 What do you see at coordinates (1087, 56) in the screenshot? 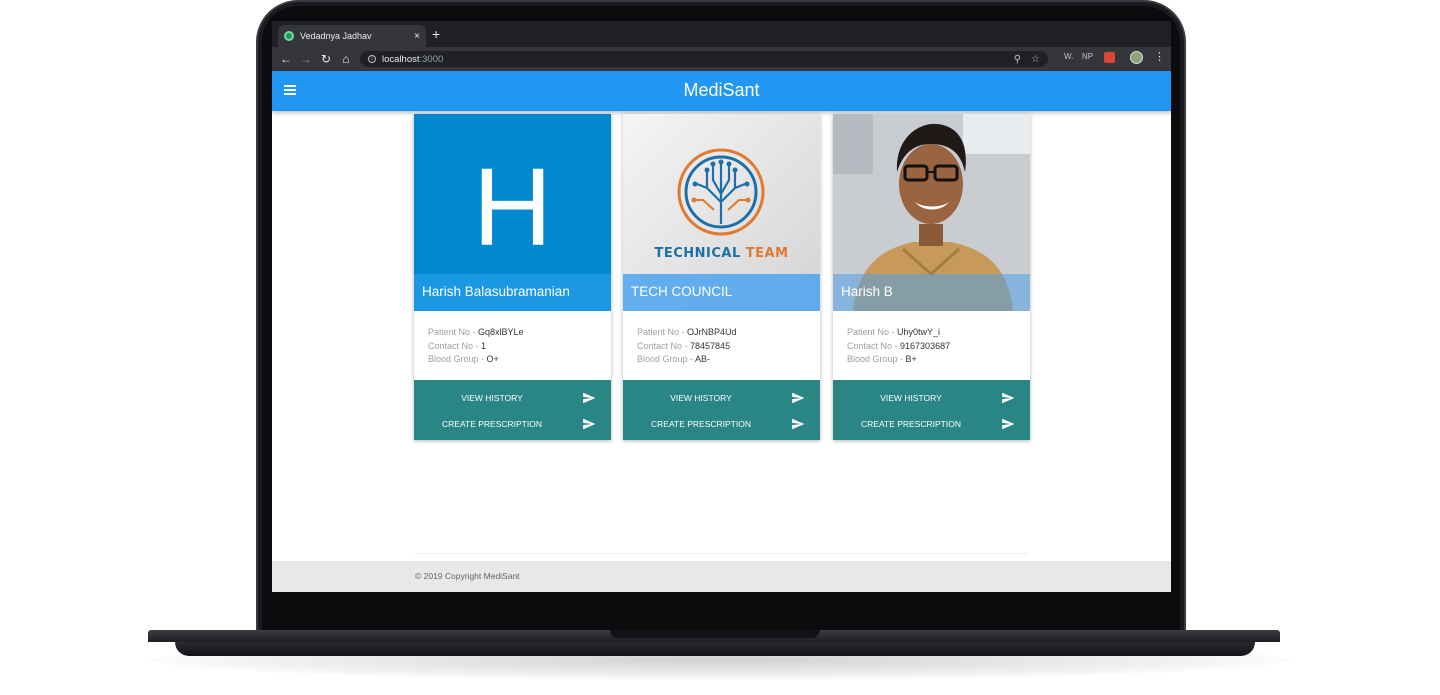
I see `extension-np-icon: NP` at bounding box center [1087, 56].